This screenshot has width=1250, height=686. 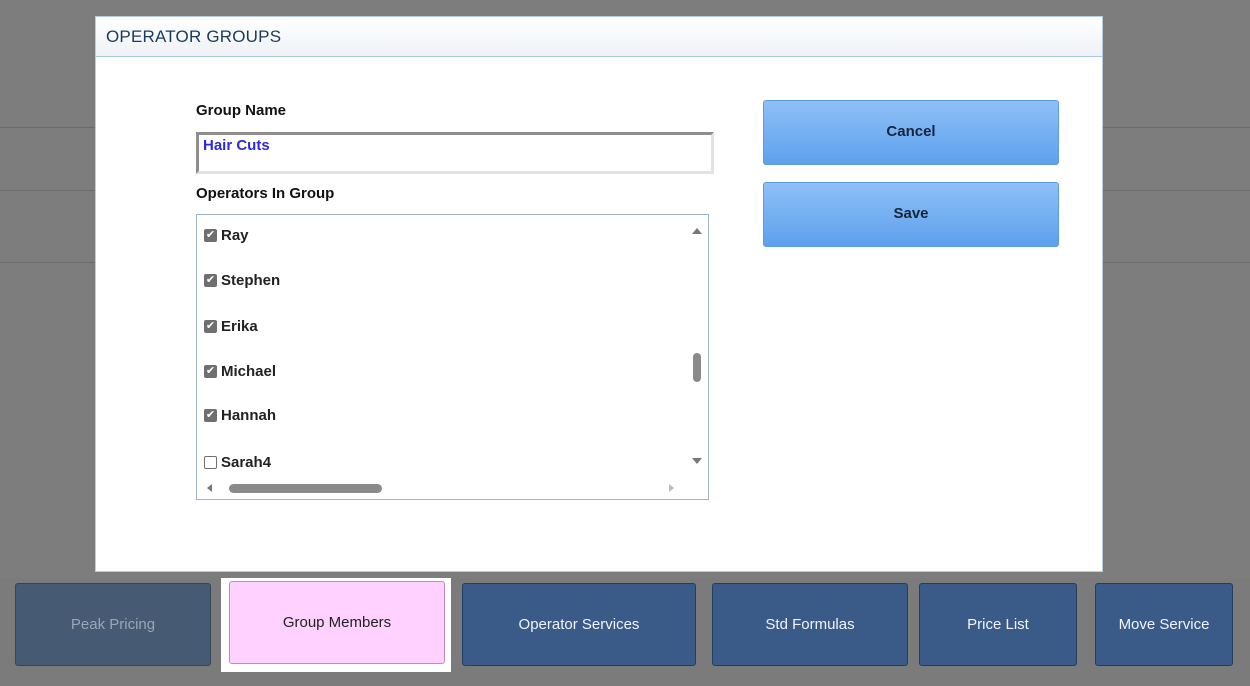 What do you see at coordinates (697, 231) in the screenshot?
I see `scroll-up-arrow-icon` at bounding box center [697, 231].